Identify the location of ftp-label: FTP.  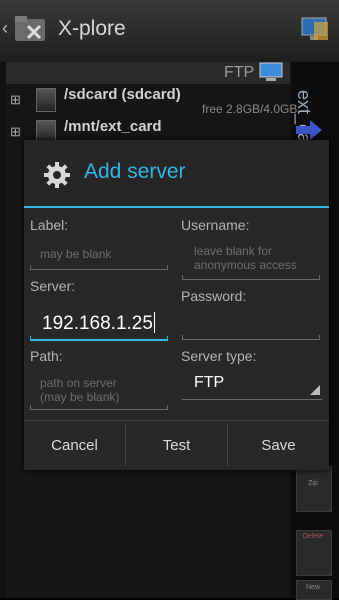
(239, 72).